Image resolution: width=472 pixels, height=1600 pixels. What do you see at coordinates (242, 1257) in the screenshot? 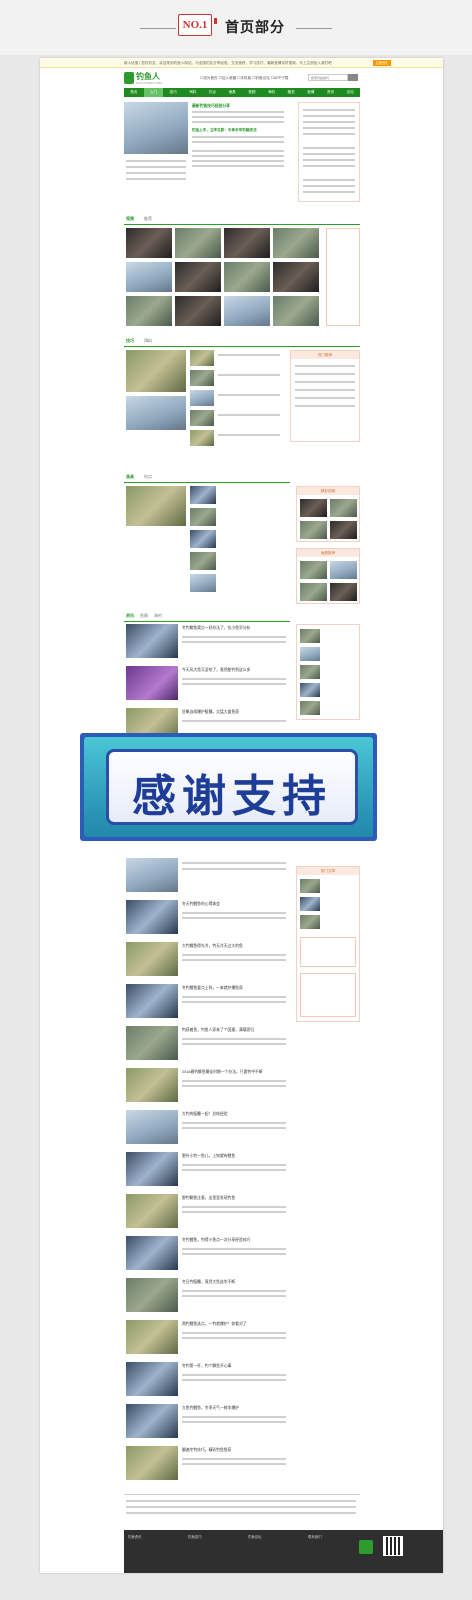
I see `list-item: 冬钓鲤鱼，钓得小鱼点一次分享经验技巧` at bounding box center [242, 1257].